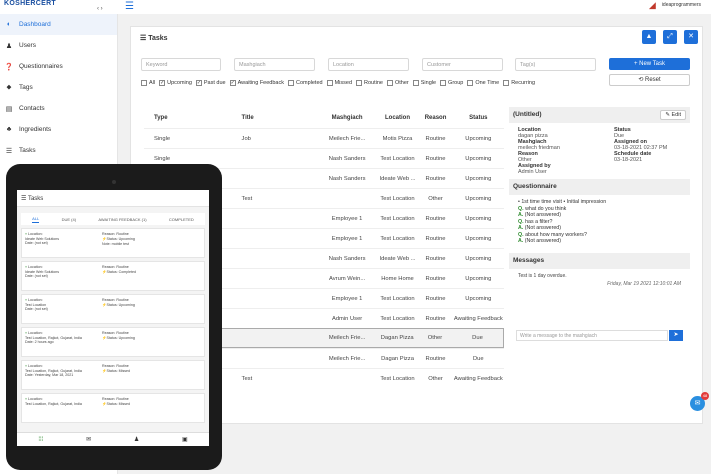 This screenshot has width=711, height=474. Describe the element at coordinates (162, 138) in the screenshot. I see `cell-type: Single` at that location.